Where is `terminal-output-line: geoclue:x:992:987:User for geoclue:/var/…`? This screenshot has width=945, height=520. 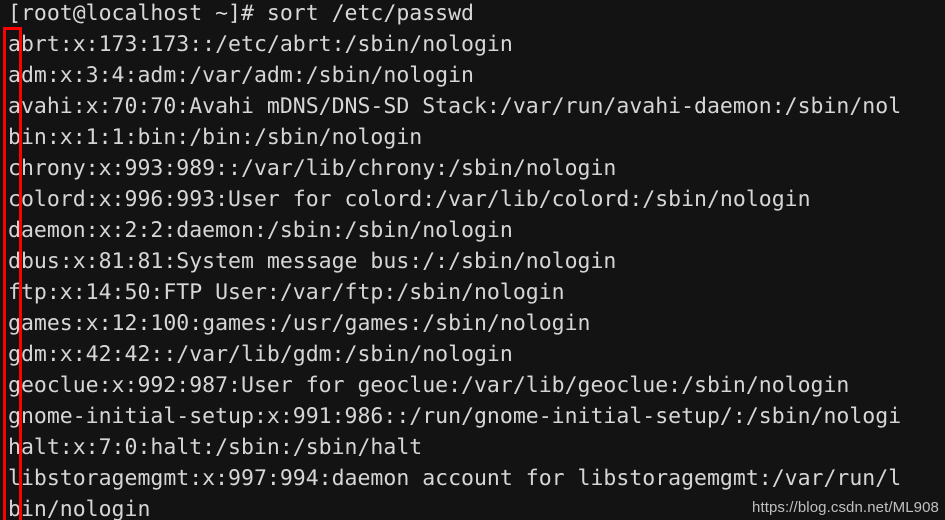
terminal-output-line: geoclue:x:992:987:User for geoclue:/var/… is located at coordinates (429, 385).